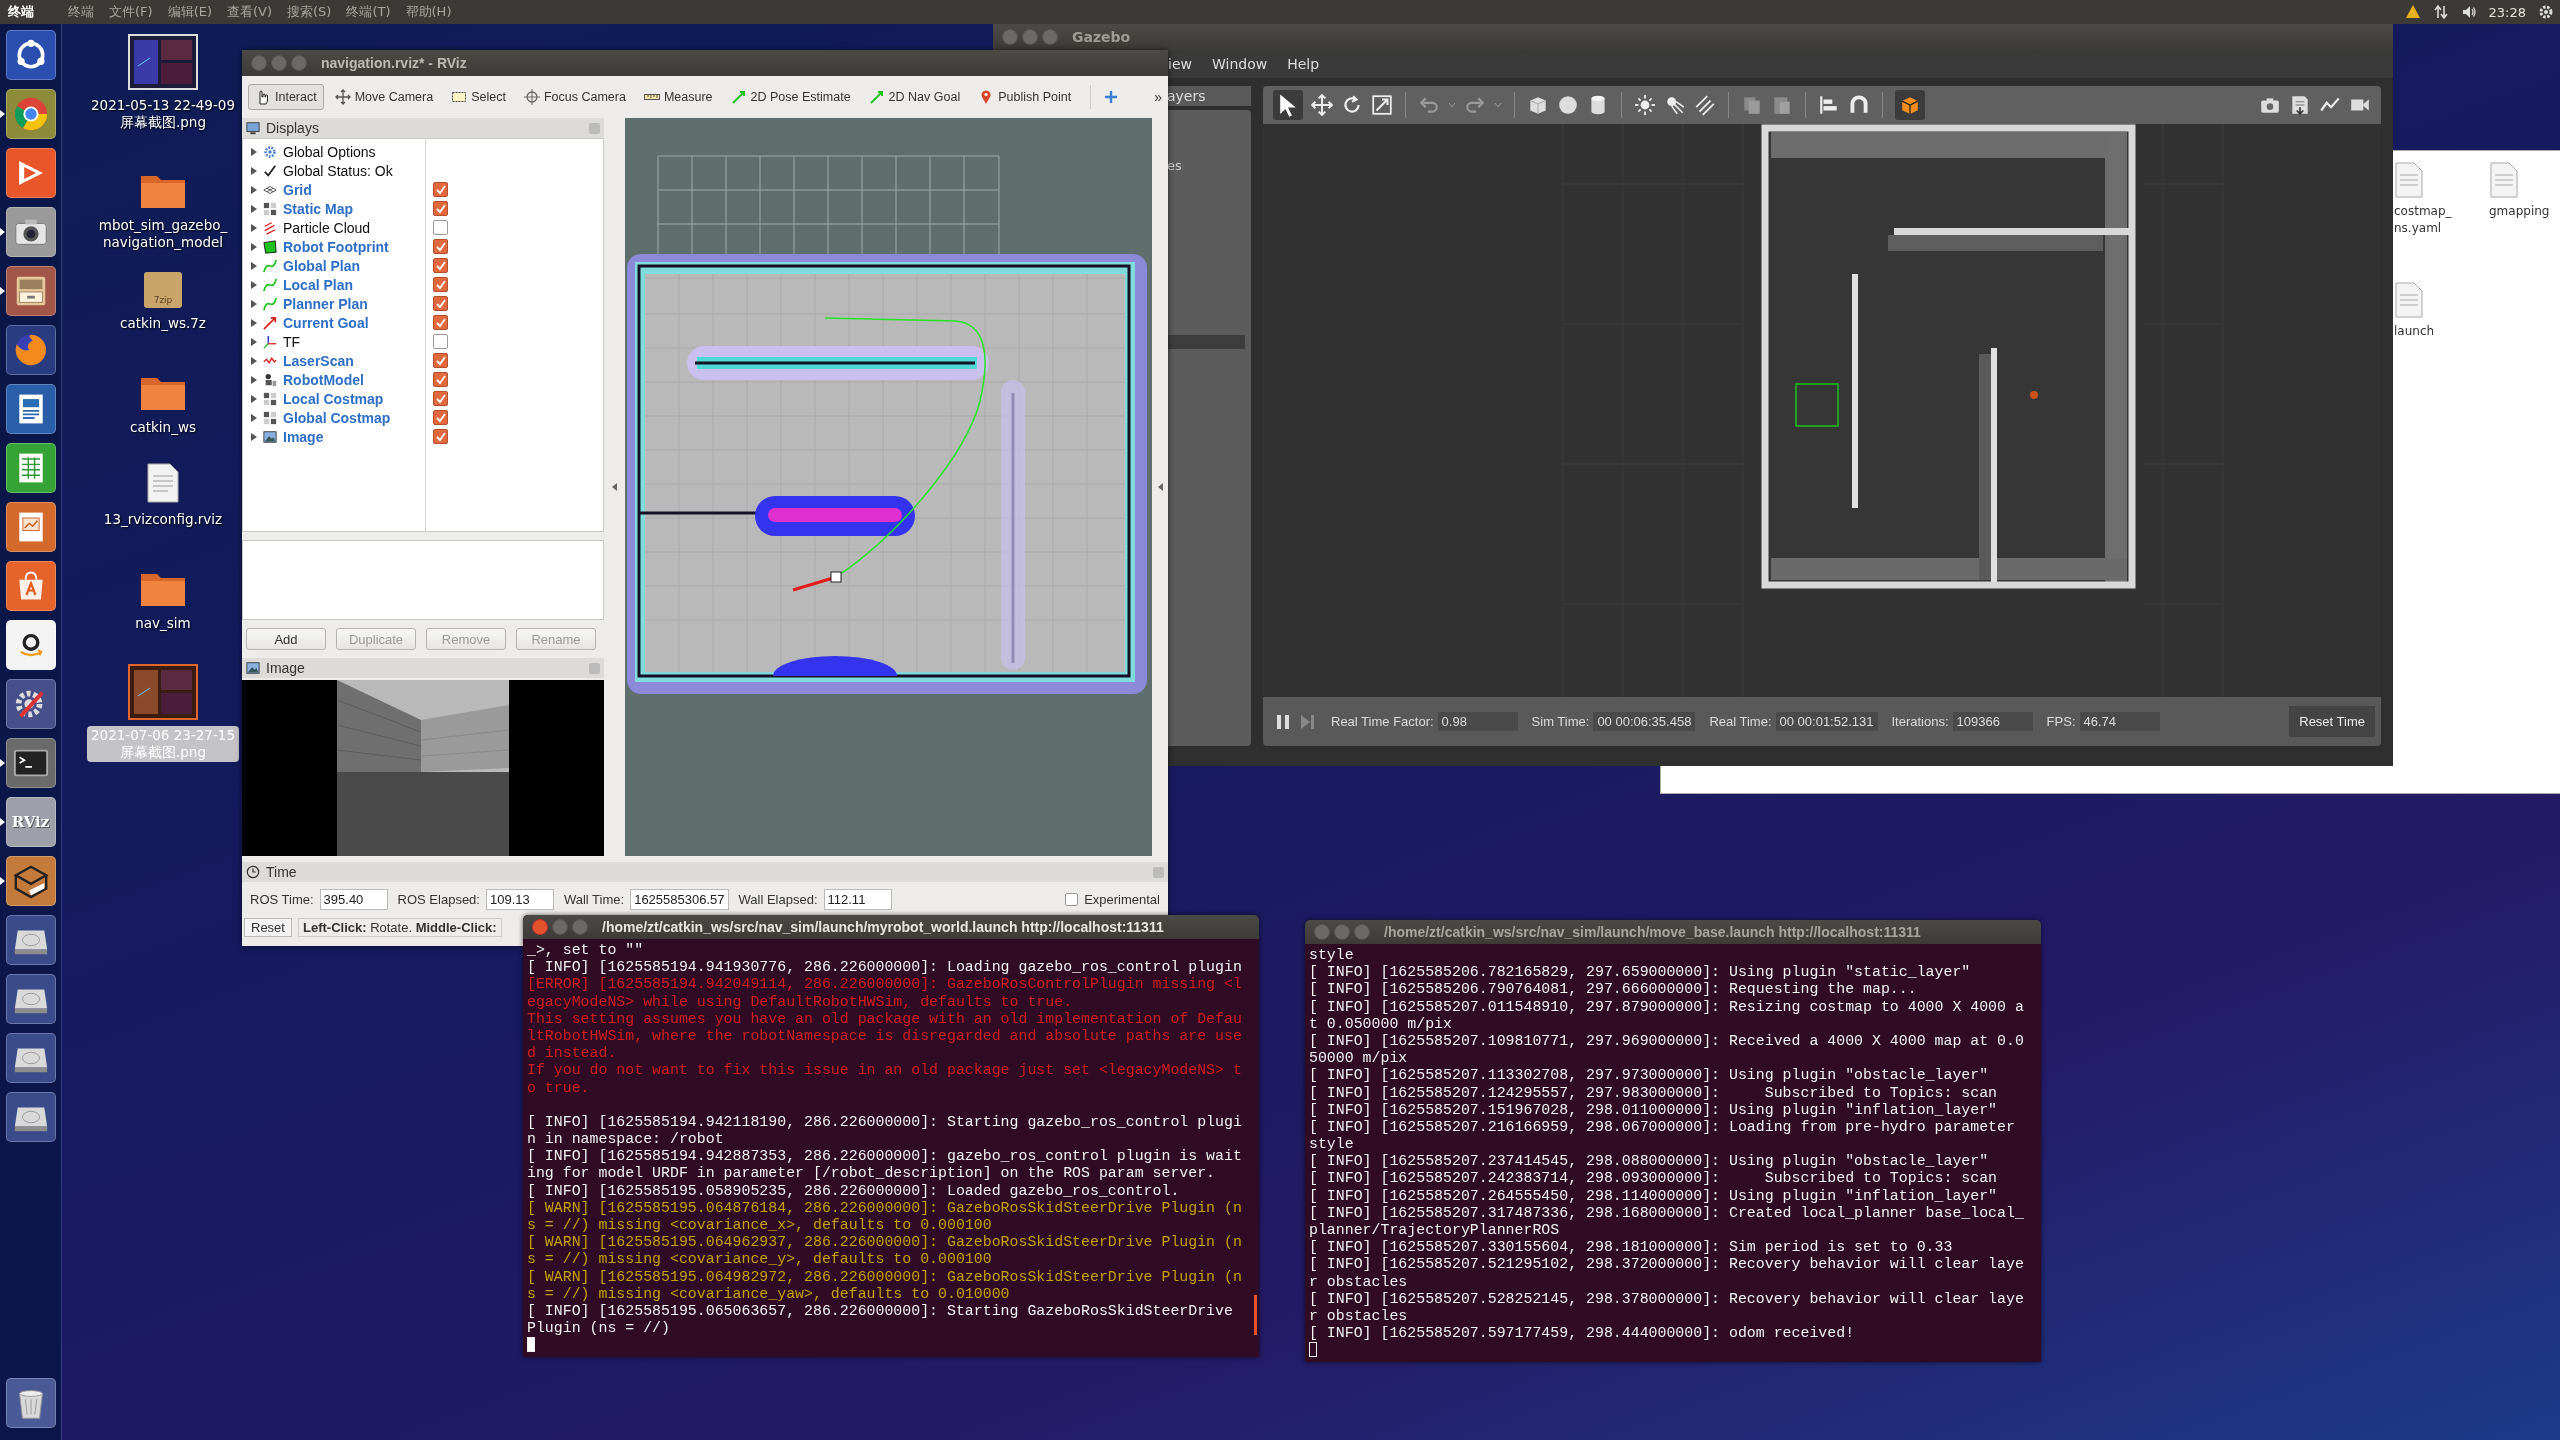  I want to click on menu-item: 帮助(H), so click(428, 12).